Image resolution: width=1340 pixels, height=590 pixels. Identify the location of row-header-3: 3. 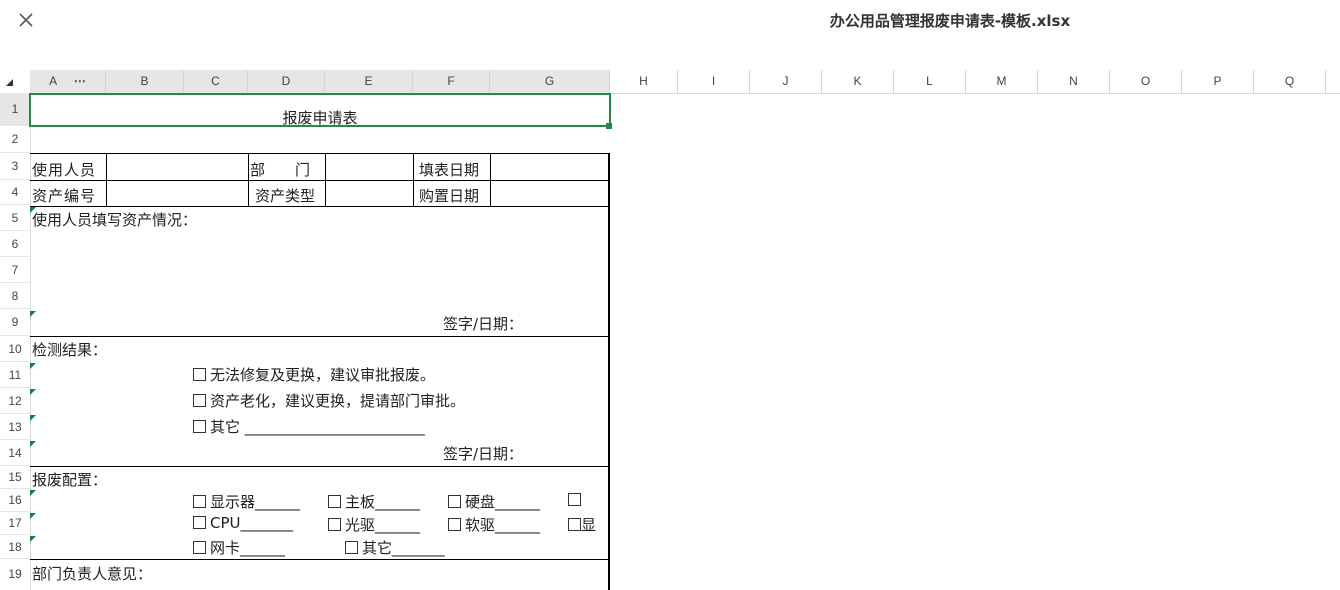
(15, 166).